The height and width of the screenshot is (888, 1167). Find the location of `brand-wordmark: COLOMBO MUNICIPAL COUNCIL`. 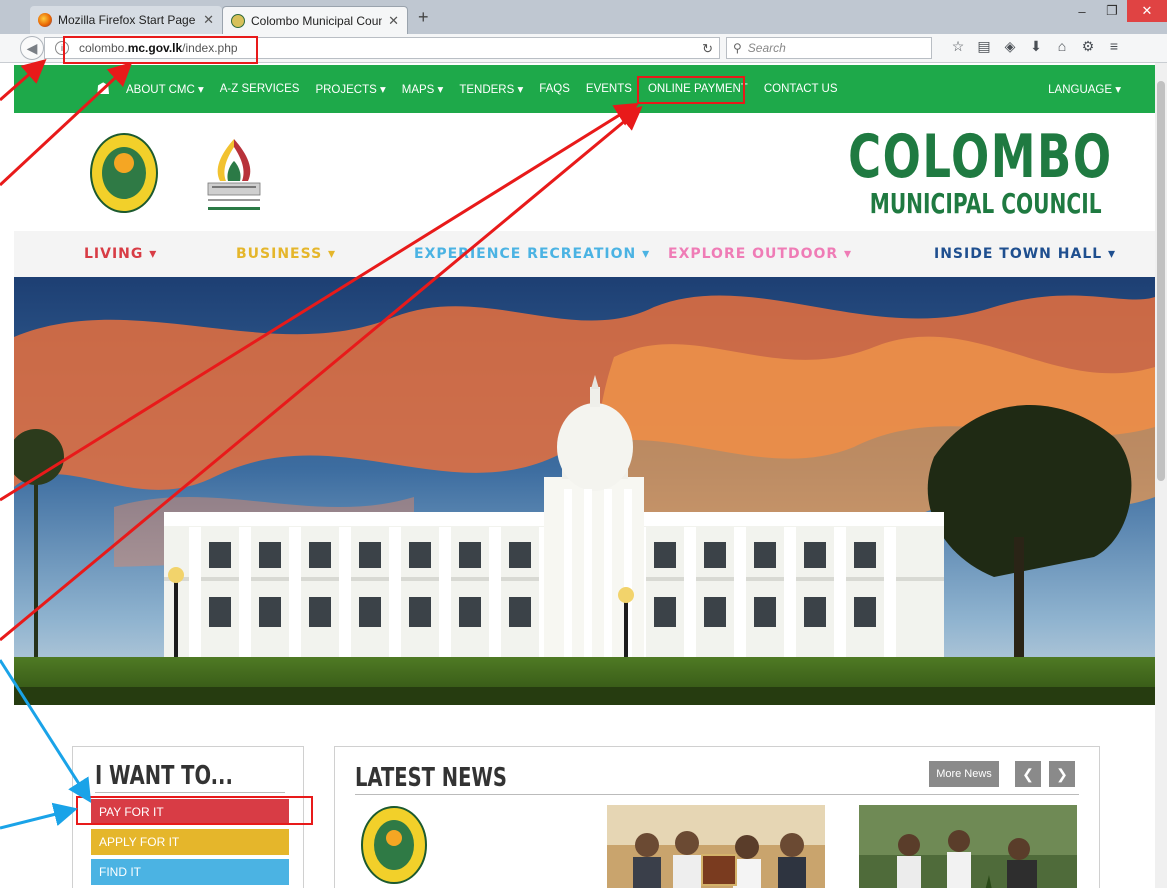

brand-wordmark: COLOMBO MUNICIPAL COUNCIL is located at coordinates (936, 172).